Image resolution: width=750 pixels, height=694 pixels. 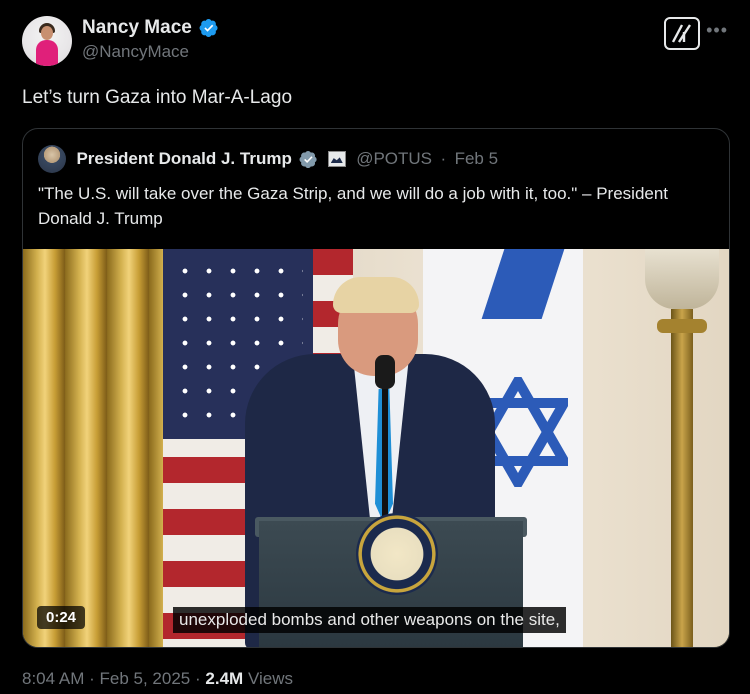 I want to click on author-avatar, so click(x=47, y=41).